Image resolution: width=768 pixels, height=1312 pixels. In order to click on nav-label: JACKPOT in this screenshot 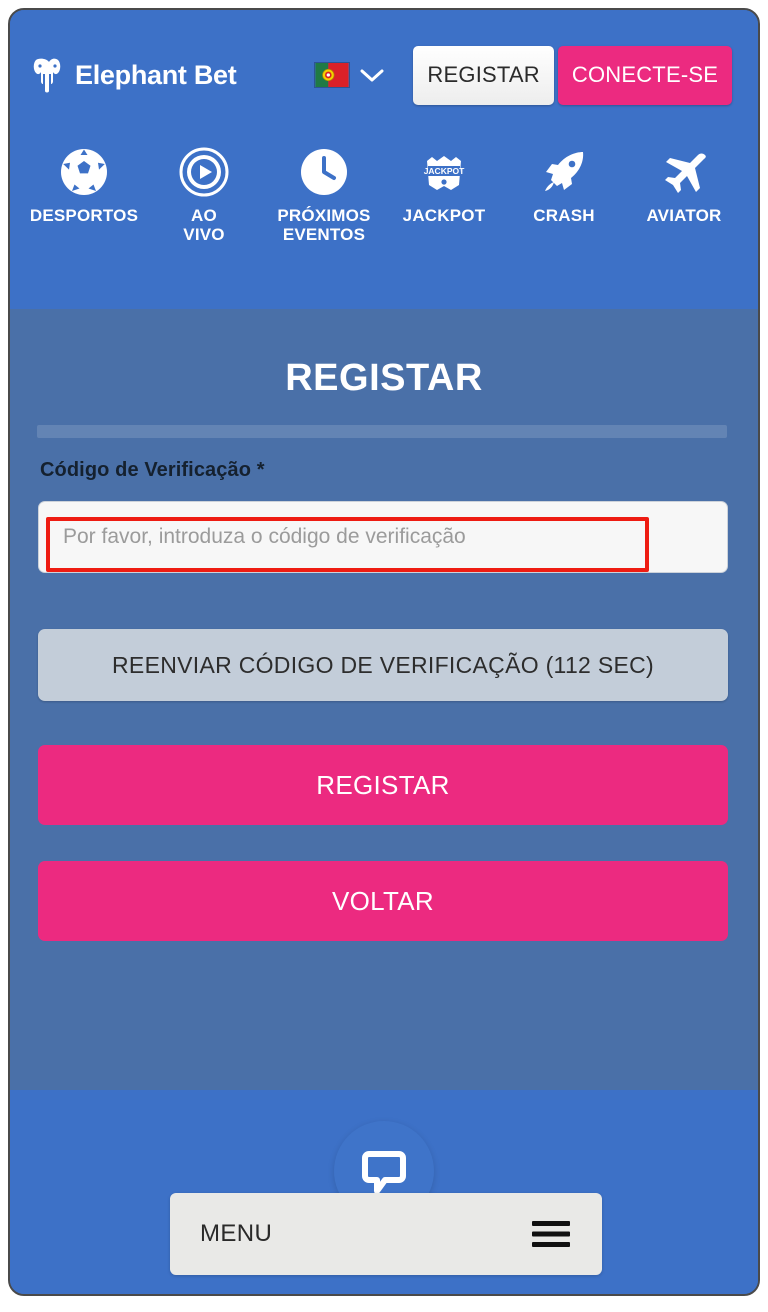, I will do `click(444, 215)`.